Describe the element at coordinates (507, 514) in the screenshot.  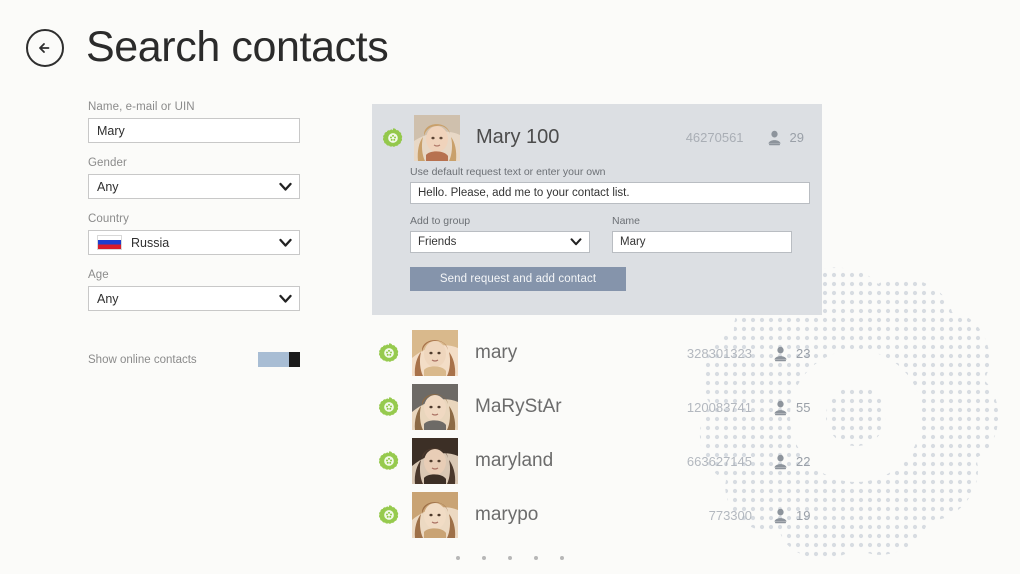
I see `result-name: marypo` at that location.